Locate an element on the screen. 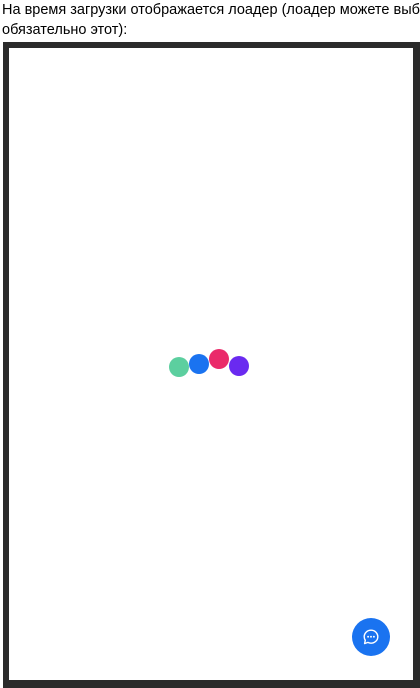  chat-button is located at coordinates (371, 637).